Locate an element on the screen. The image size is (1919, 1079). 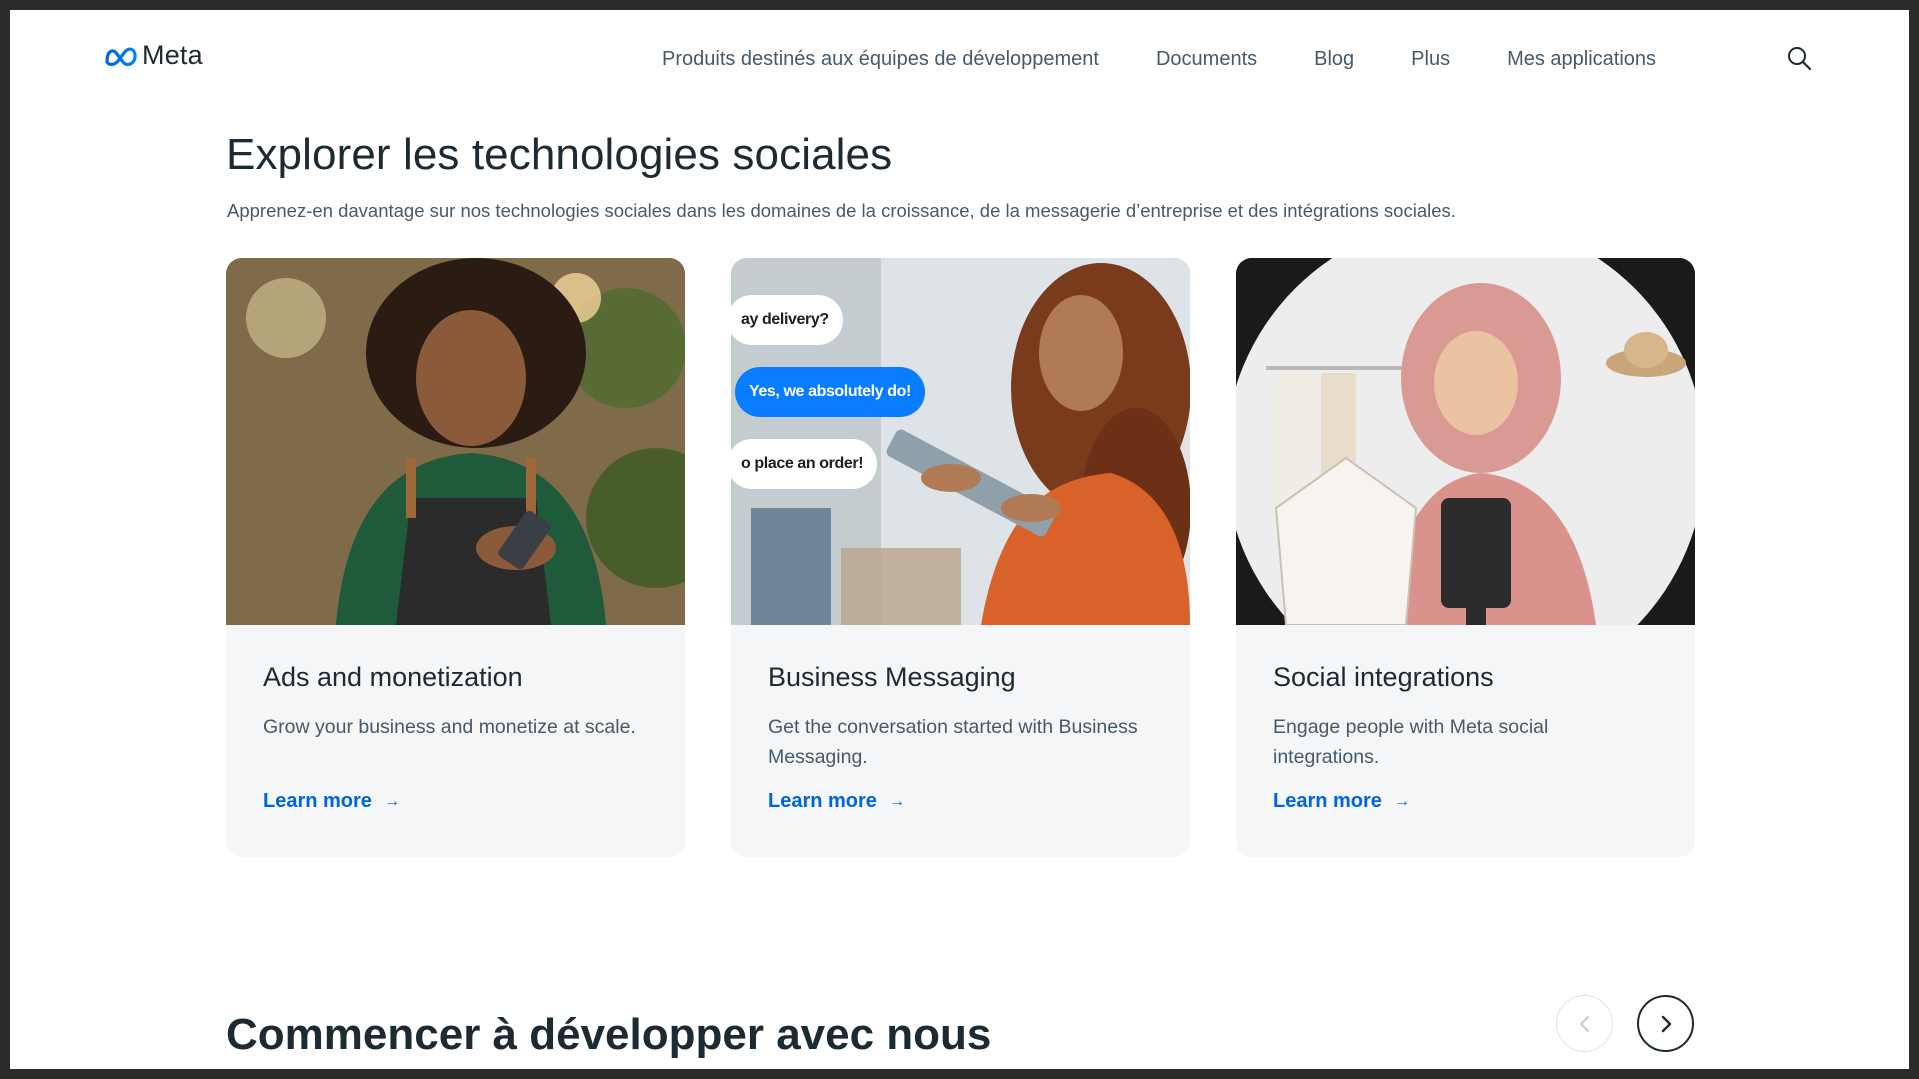
carousel-prev-button is located at coordinates (1584, 1023).